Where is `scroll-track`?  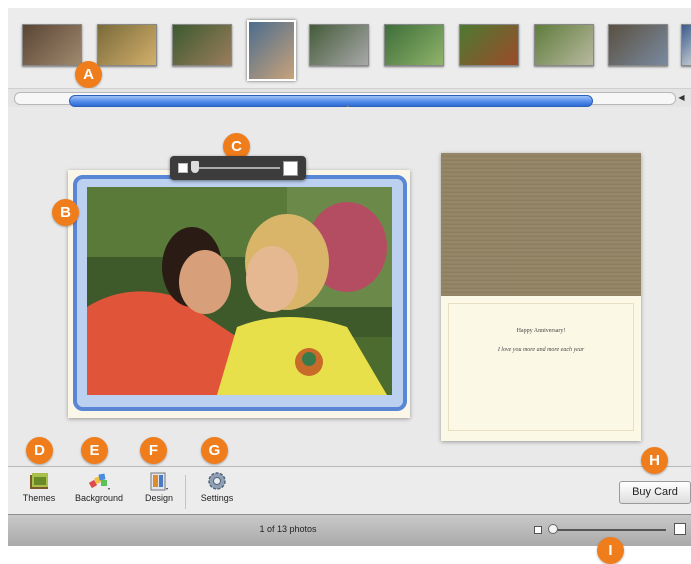 scroll-track is located at coordinates (345, 99).